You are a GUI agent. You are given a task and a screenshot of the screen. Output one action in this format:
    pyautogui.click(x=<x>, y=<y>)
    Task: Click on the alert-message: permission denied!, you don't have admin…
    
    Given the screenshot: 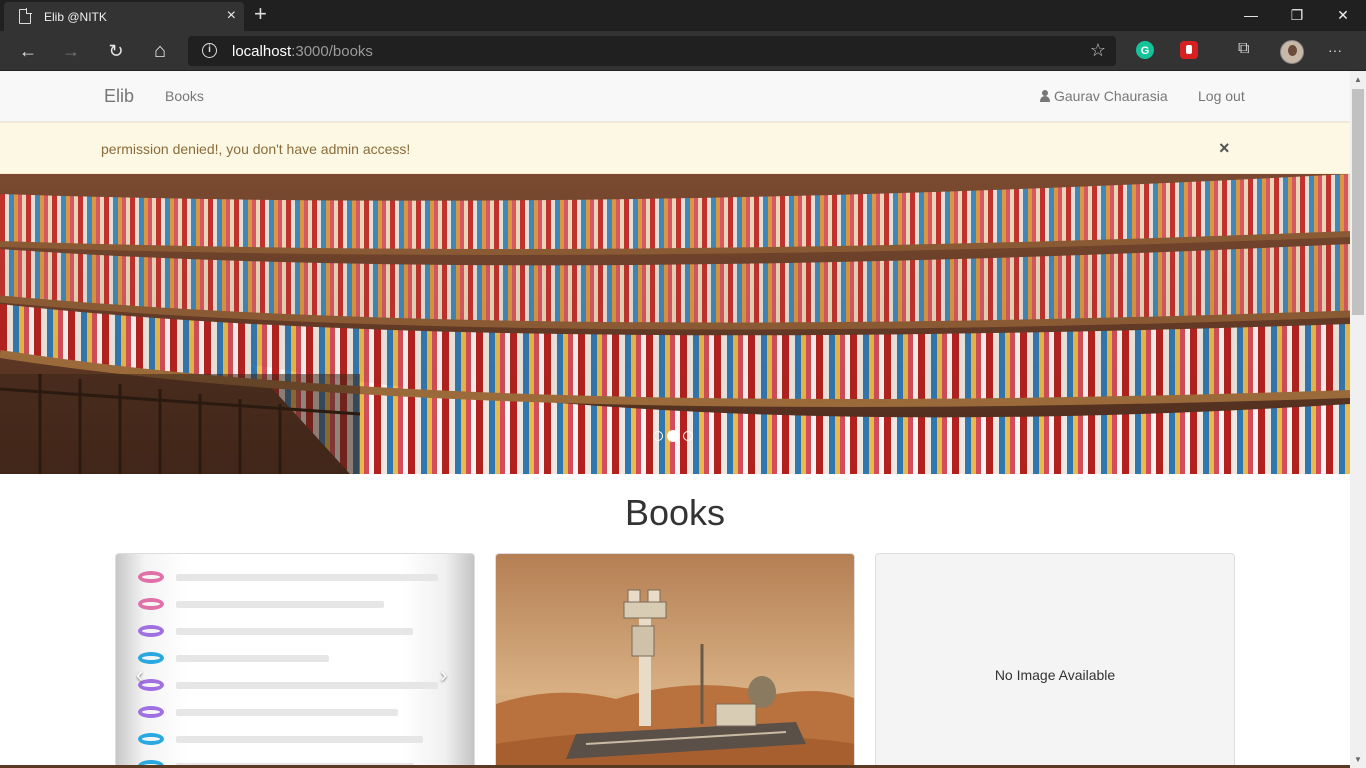 What is the action you would take?
    pyautogui.click(x=256, y=149)
    